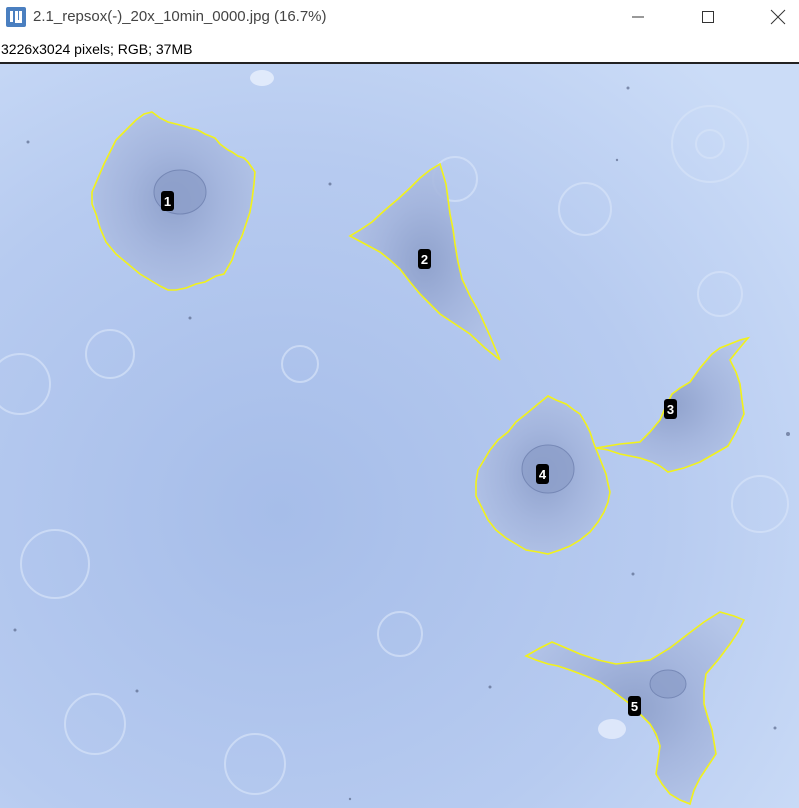 This screenshot has height=808, width=799. I want to click on imagej-app-icon, so click(16, 17).